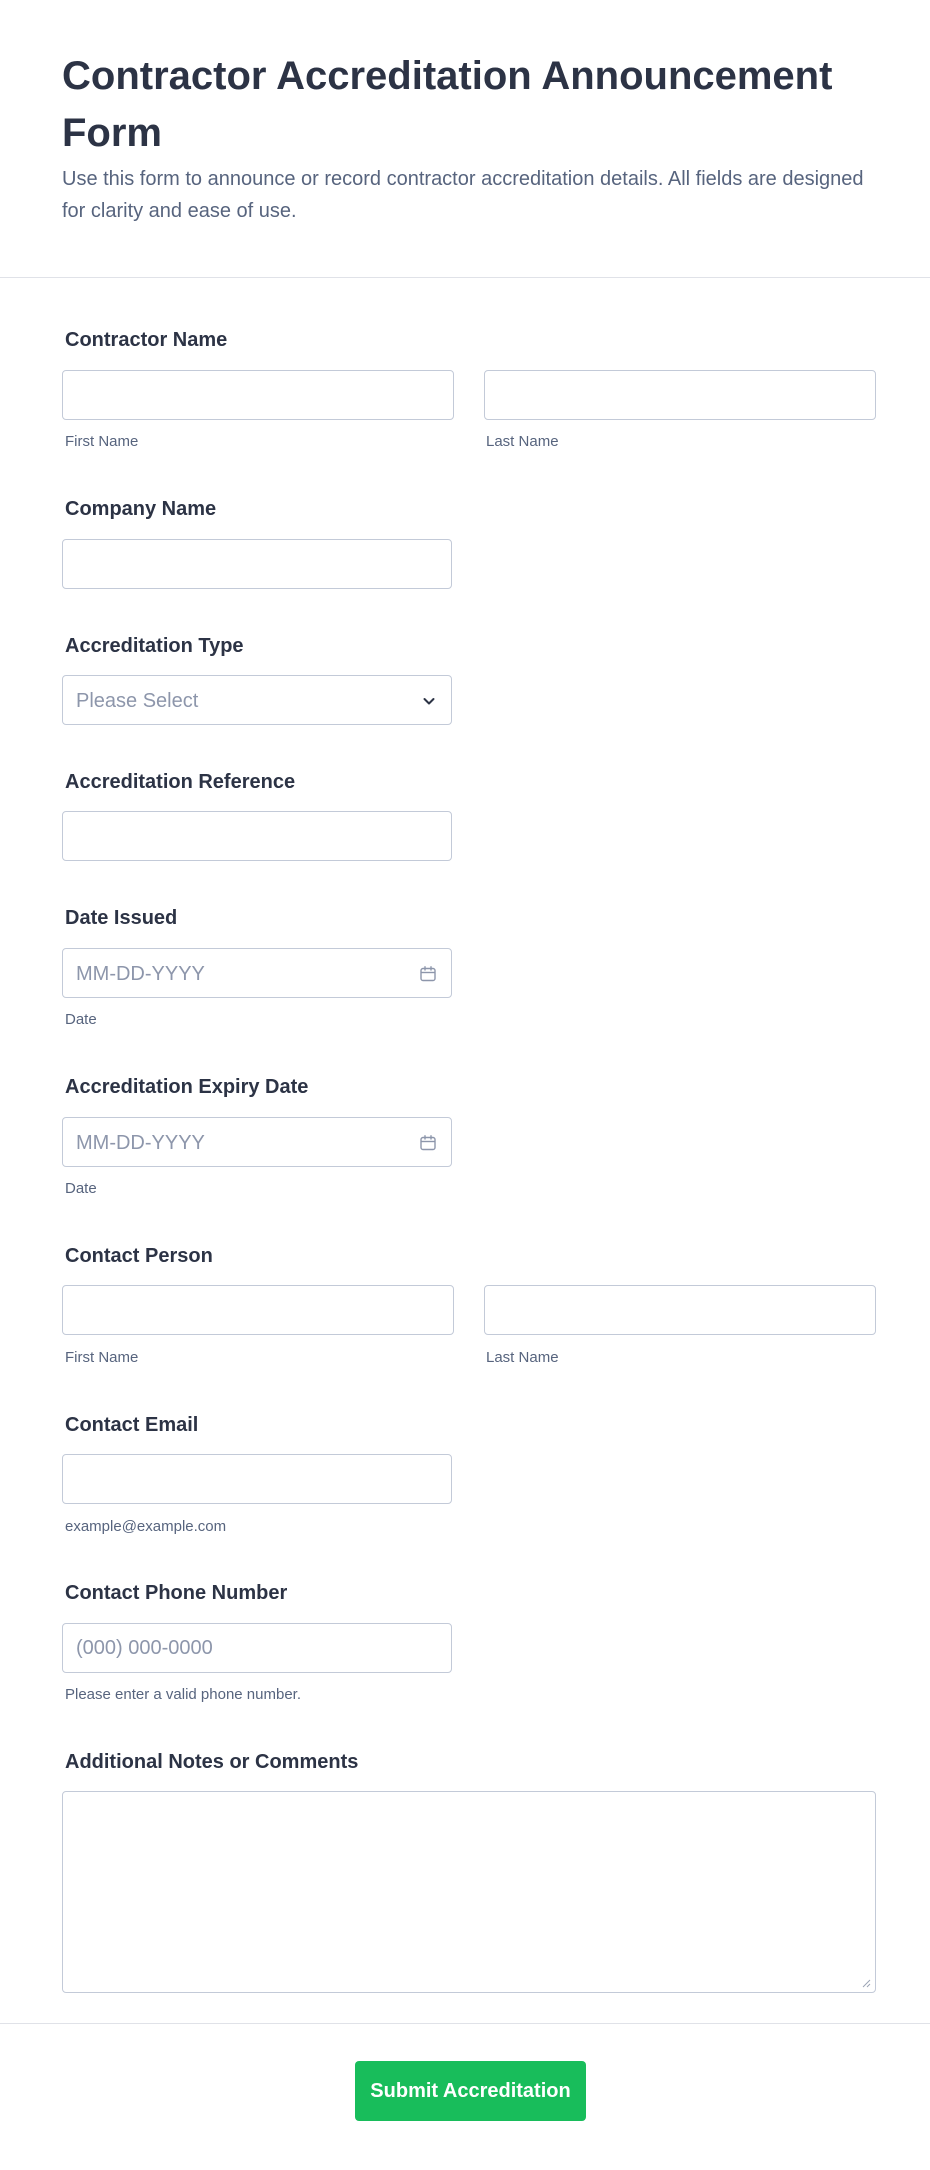 Image resolution: width=930 pixels, height=2170 pixels. What do you see at coordinates (140, 974) in the screenshot?
I see `date-issued-placeholder: MM-DD-YYYY` at bounding box center [140, 974].